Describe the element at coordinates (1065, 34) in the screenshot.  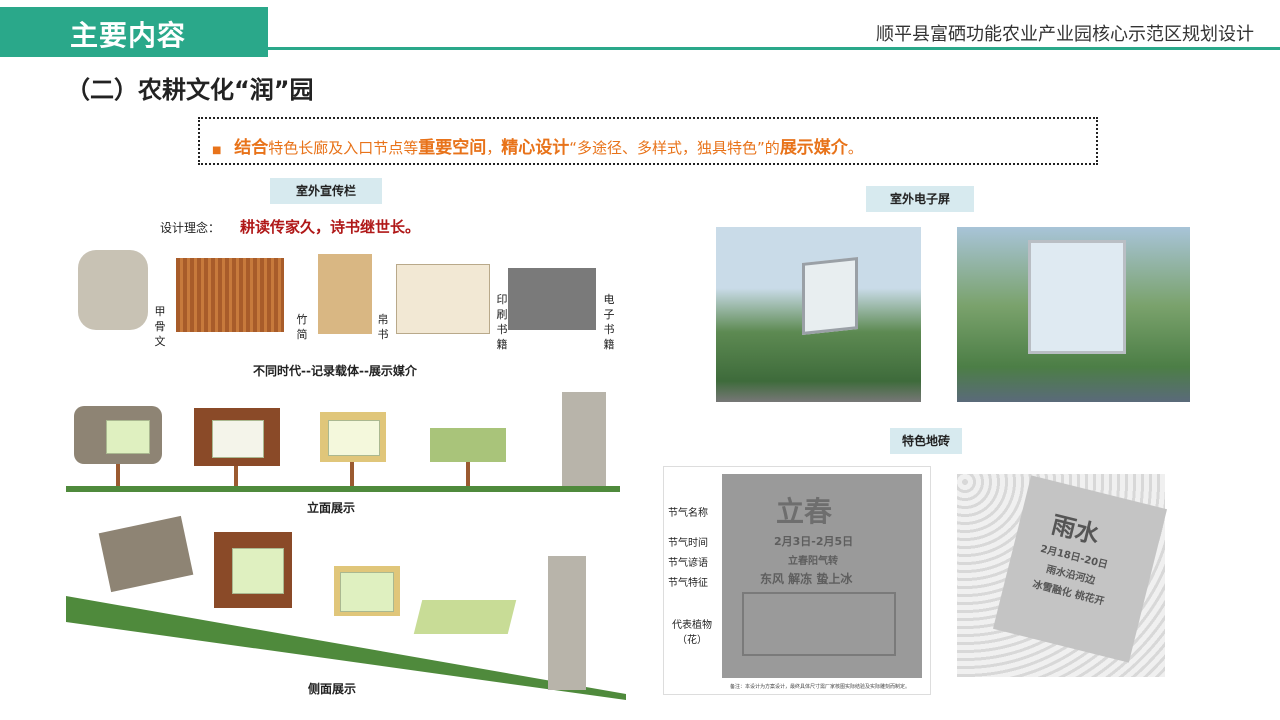
I see `project-title: 顺平县富硒功能农业产业园核心示范区规划设计` at that location.